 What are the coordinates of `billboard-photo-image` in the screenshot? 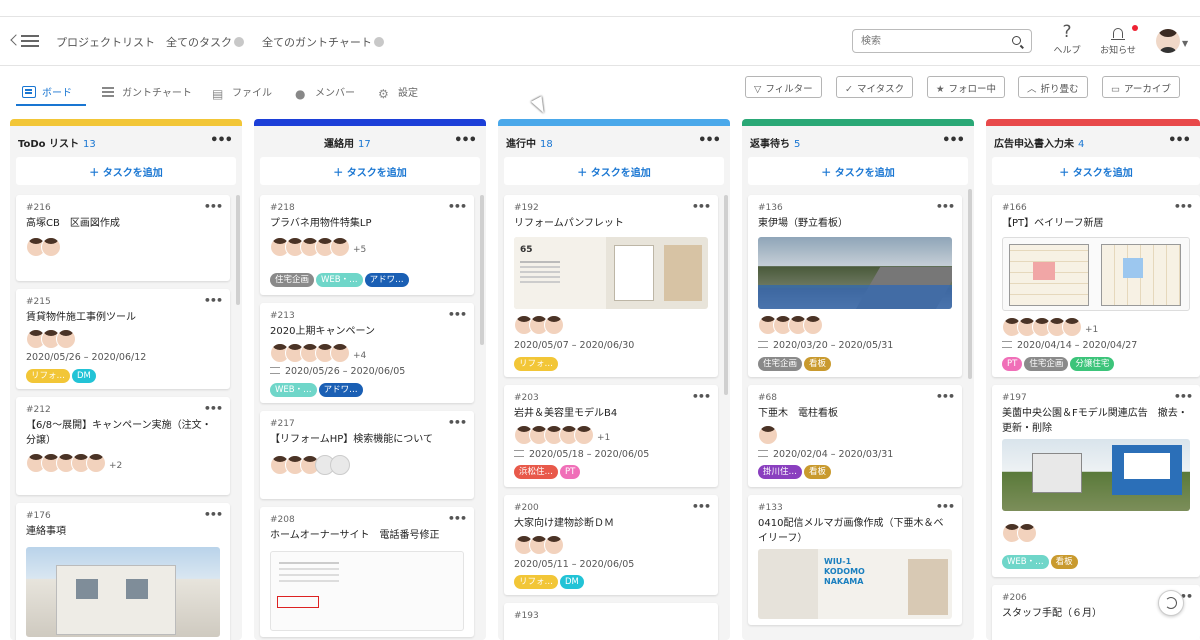 It's located at (855, 273).